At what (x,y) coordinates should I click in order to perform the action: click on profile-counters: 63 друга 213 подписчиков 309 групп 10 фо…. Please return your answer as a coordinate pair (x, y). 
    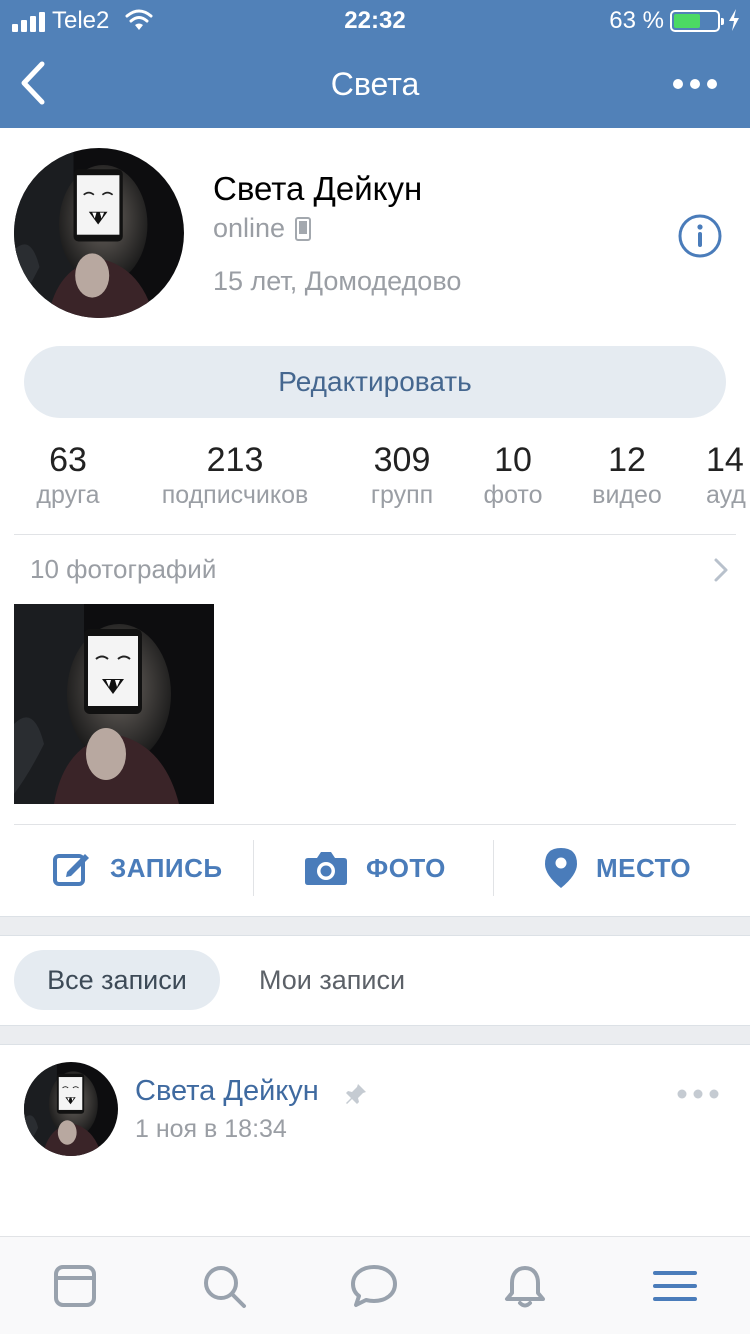
    Looking at the image, I should click on (375, 480).